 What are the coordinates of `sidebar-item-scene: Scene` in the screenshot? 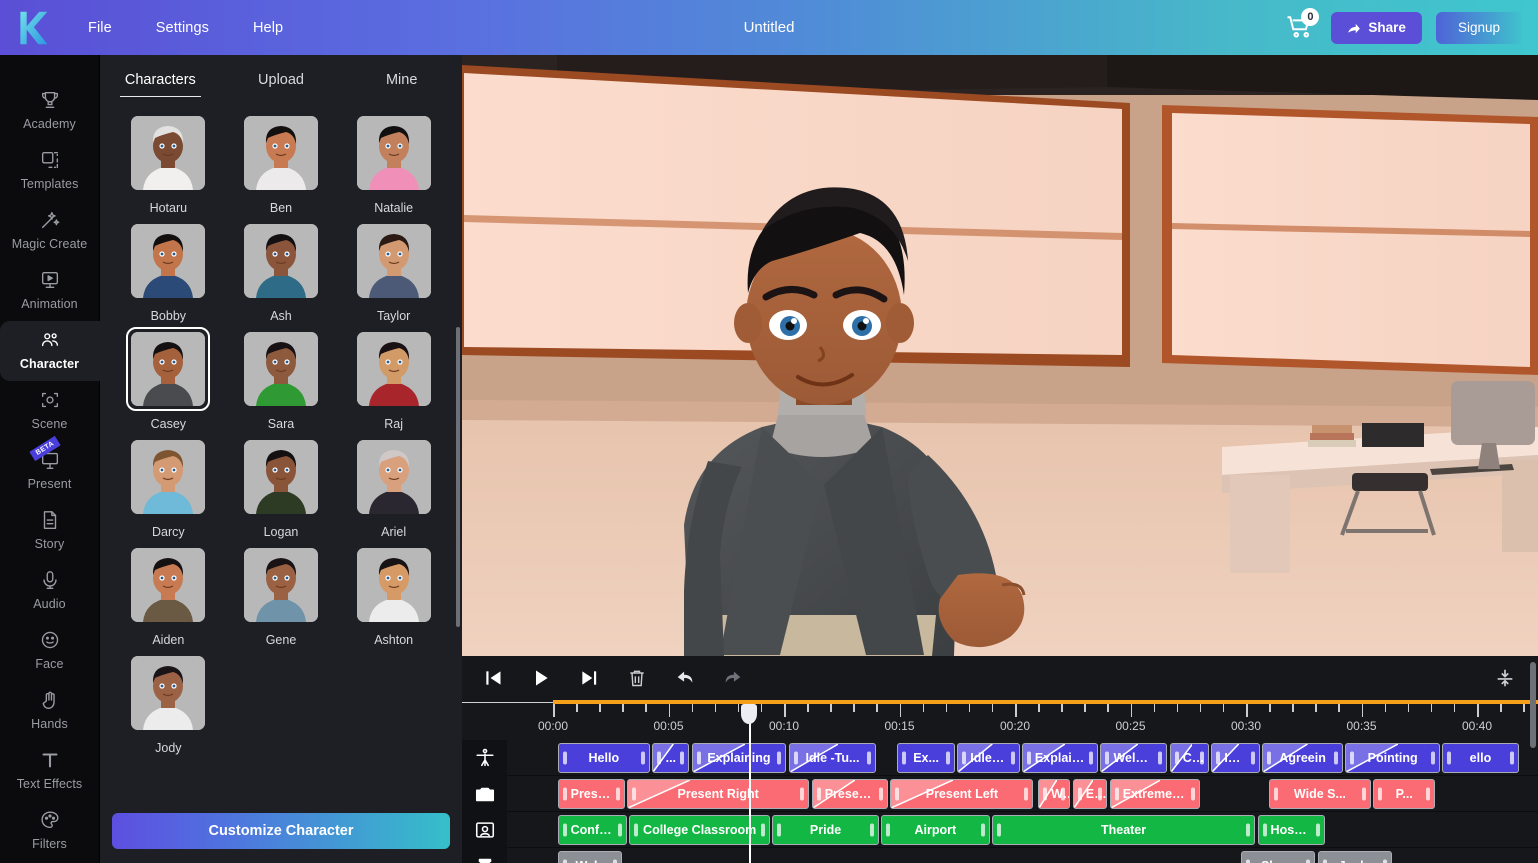 It's located at (50, 411).